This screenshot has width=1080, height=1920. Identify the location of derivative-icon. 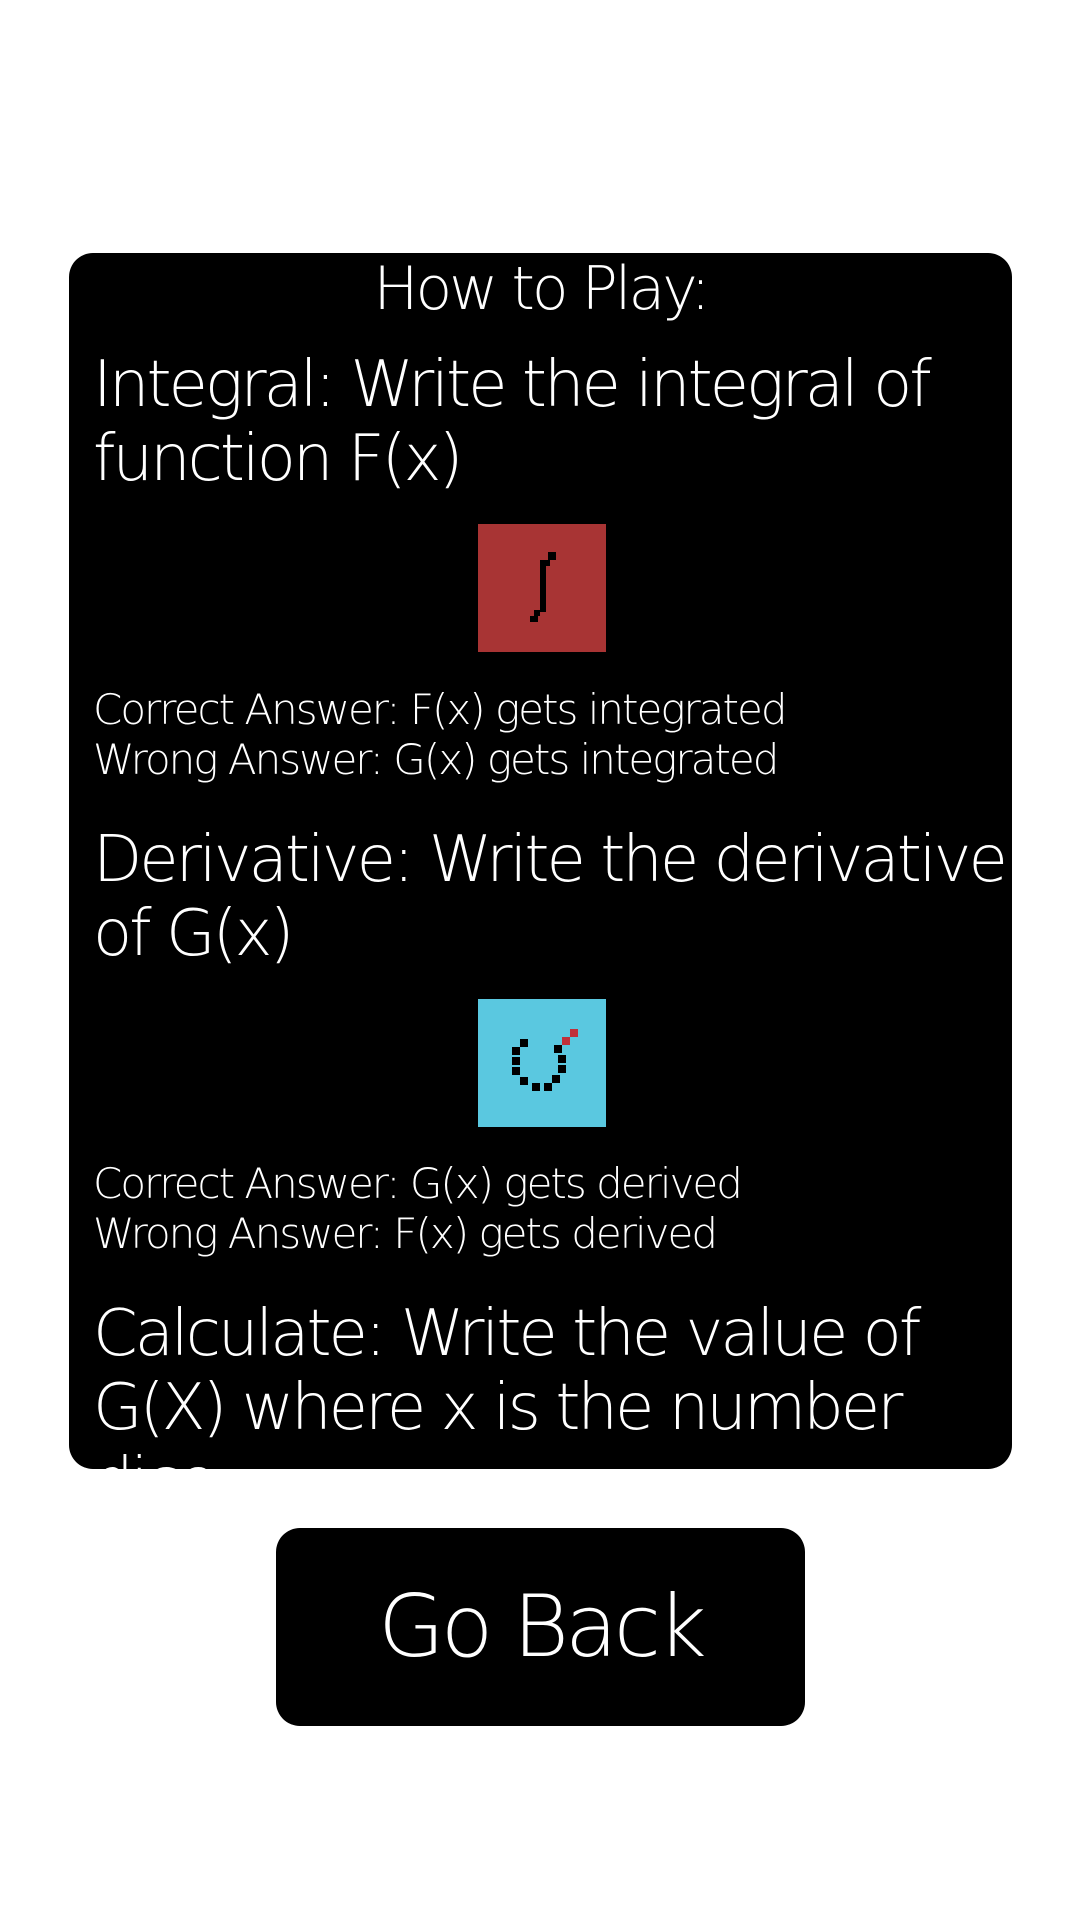
(542, 1063).